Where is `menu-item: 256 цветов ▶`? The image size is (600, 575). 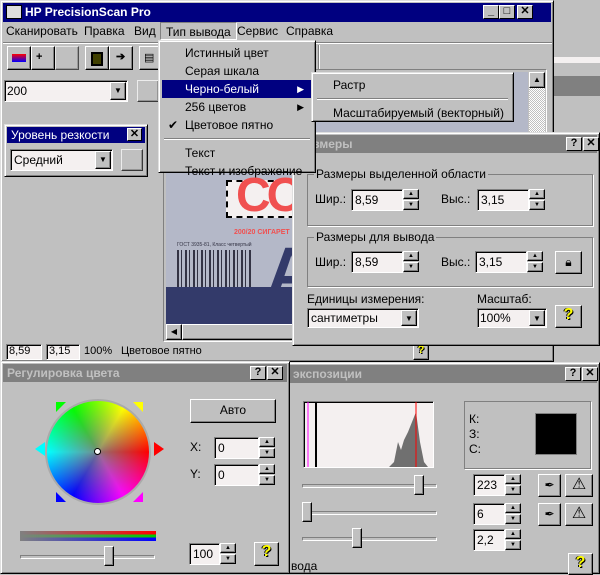
menu-item: 256 цветов ▶ is located at coordinates (237, 107).